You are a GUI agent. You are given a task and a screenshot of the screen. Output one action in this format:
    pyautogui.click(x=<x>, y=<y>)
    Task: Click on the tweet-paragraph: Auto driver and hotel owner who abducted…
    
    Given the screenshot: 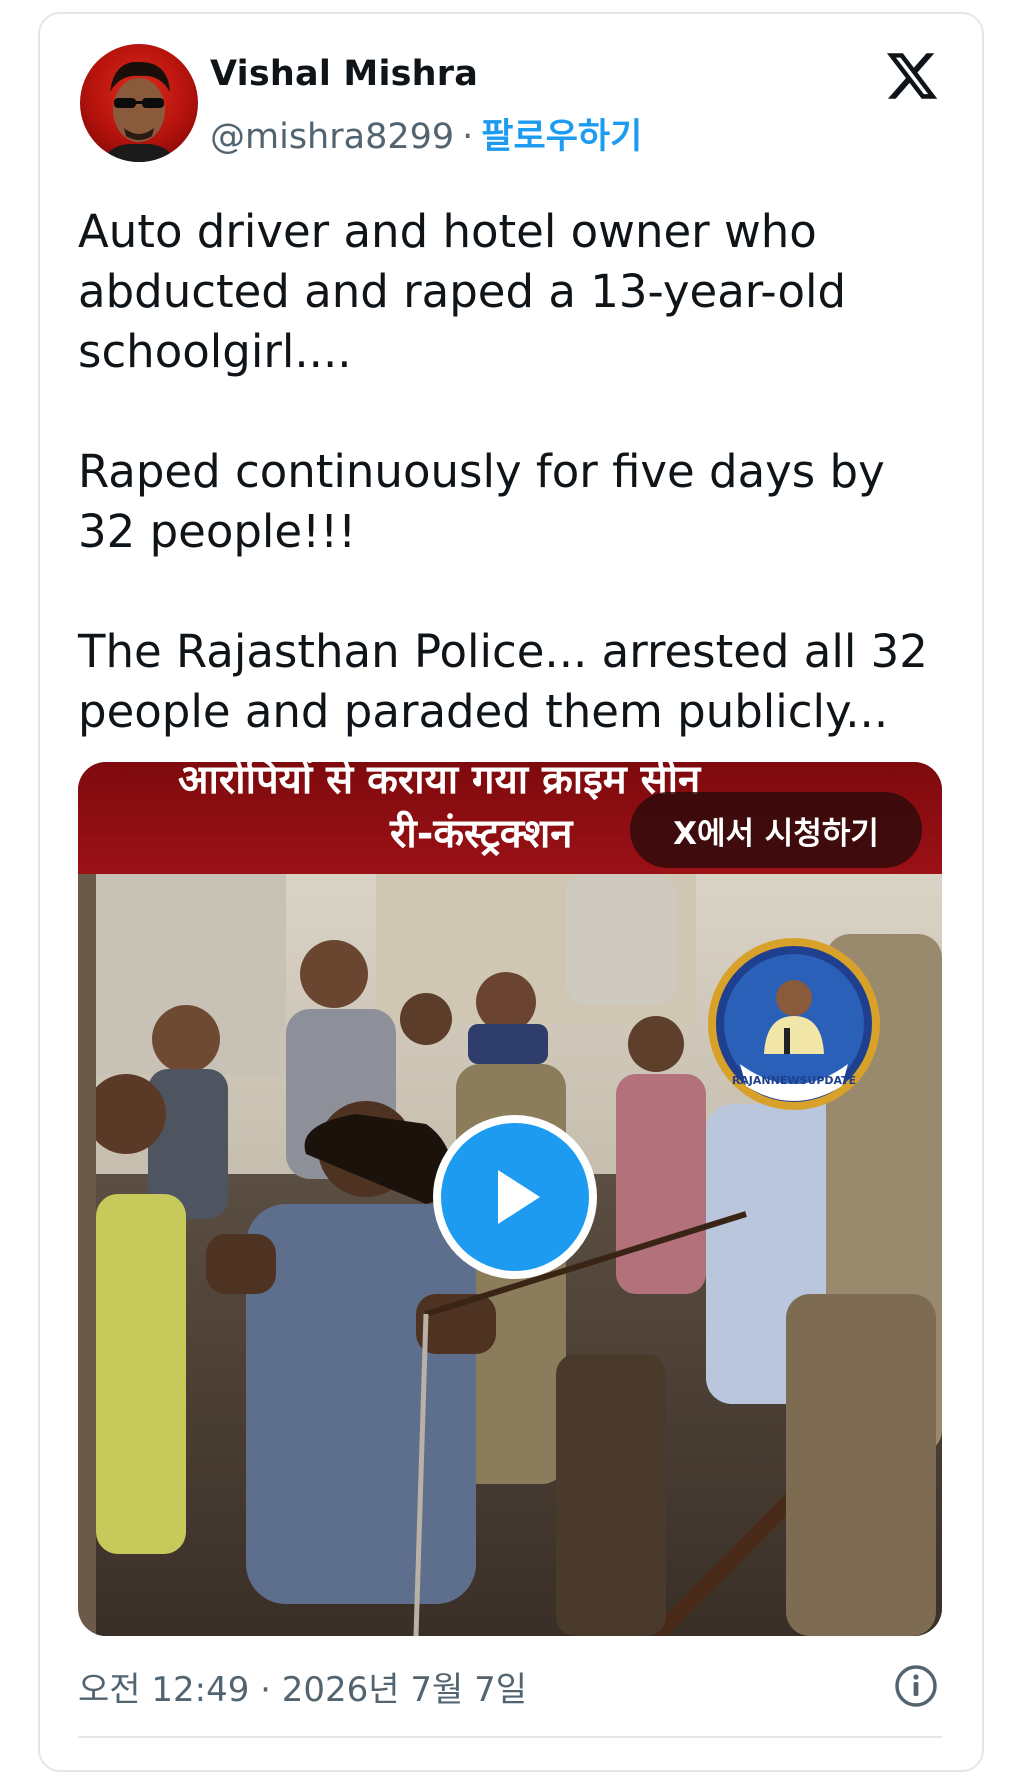 What is the action you would take?
    pyautogui.click(x=462, y=291)
    